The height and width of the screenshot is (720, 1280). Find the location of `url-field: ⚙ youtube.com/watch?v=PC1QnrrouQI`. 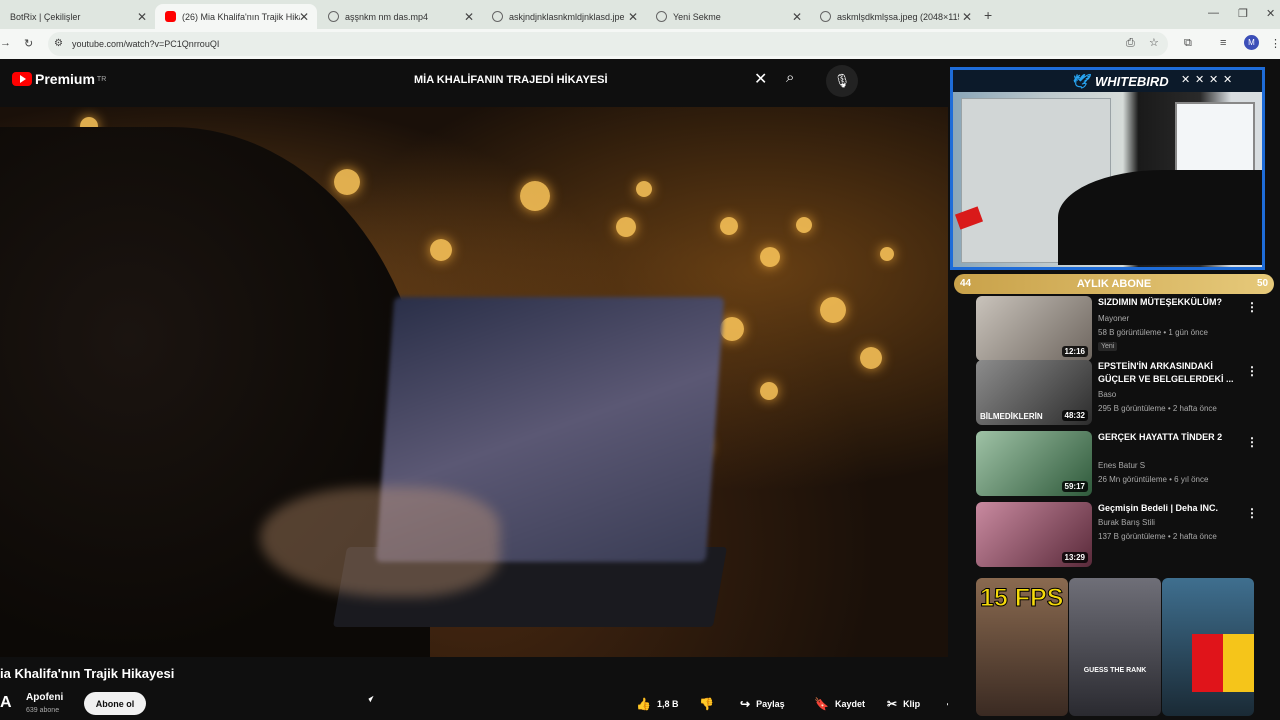

url-field: ⚙ youtube.com/watch?v=PC1QnrrouQI is located at coordinates (608, 44).